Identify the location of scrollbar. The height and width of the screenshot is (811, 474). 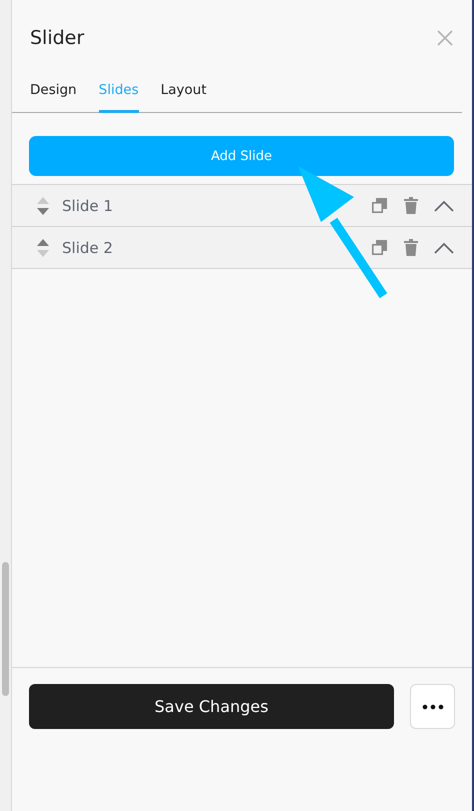
(5, 629).